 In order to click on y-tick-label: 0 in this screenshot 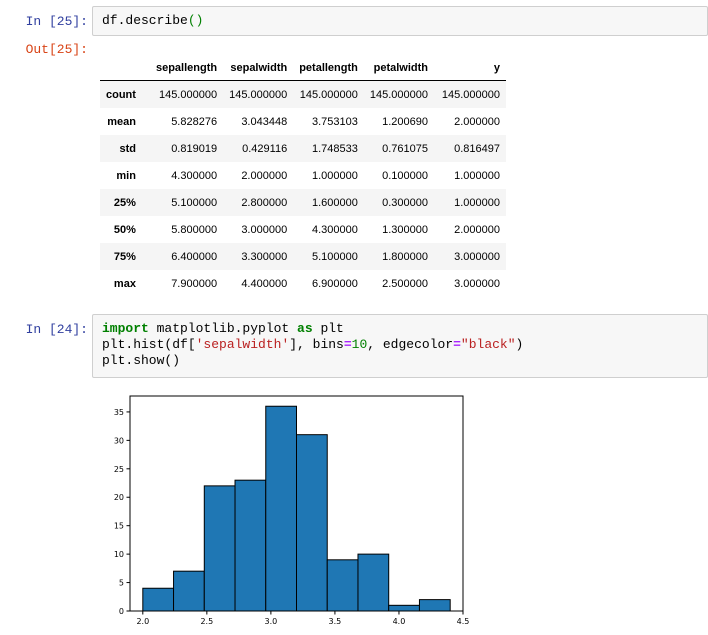, I will do `click(121, 611)`.